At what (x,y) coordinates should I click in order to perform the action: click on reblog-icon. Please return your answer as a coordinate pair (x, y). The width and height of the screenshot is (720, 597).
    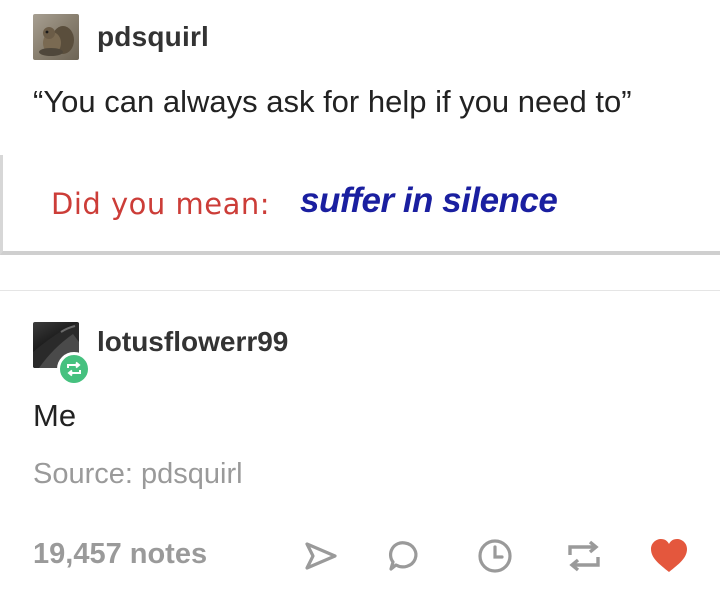
    Looking at the image, I should click on (584, 556).